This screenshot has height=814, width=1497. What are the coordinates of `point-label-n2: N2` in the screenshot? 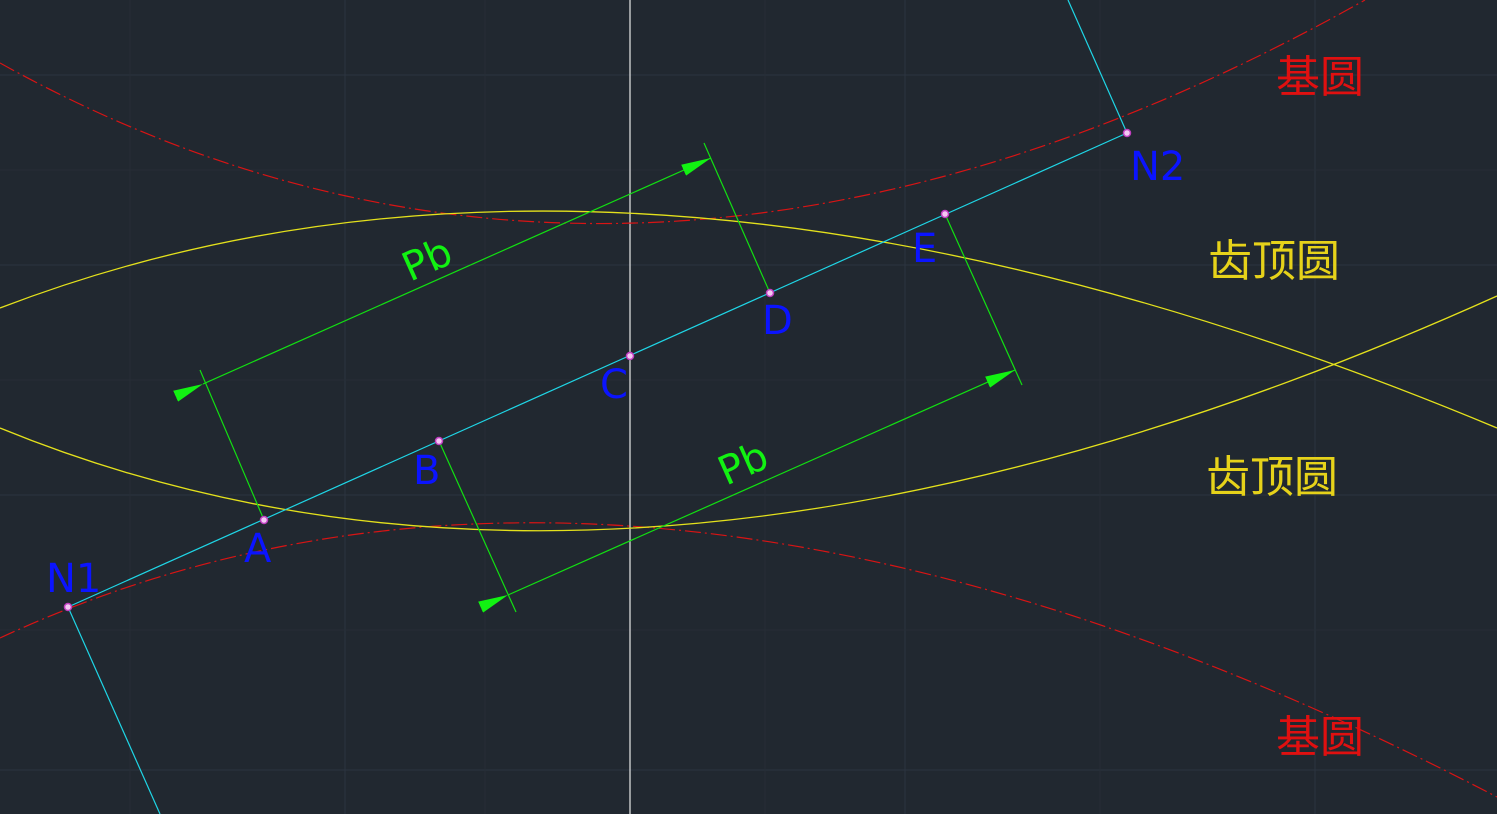 It's located at (1157, 167).